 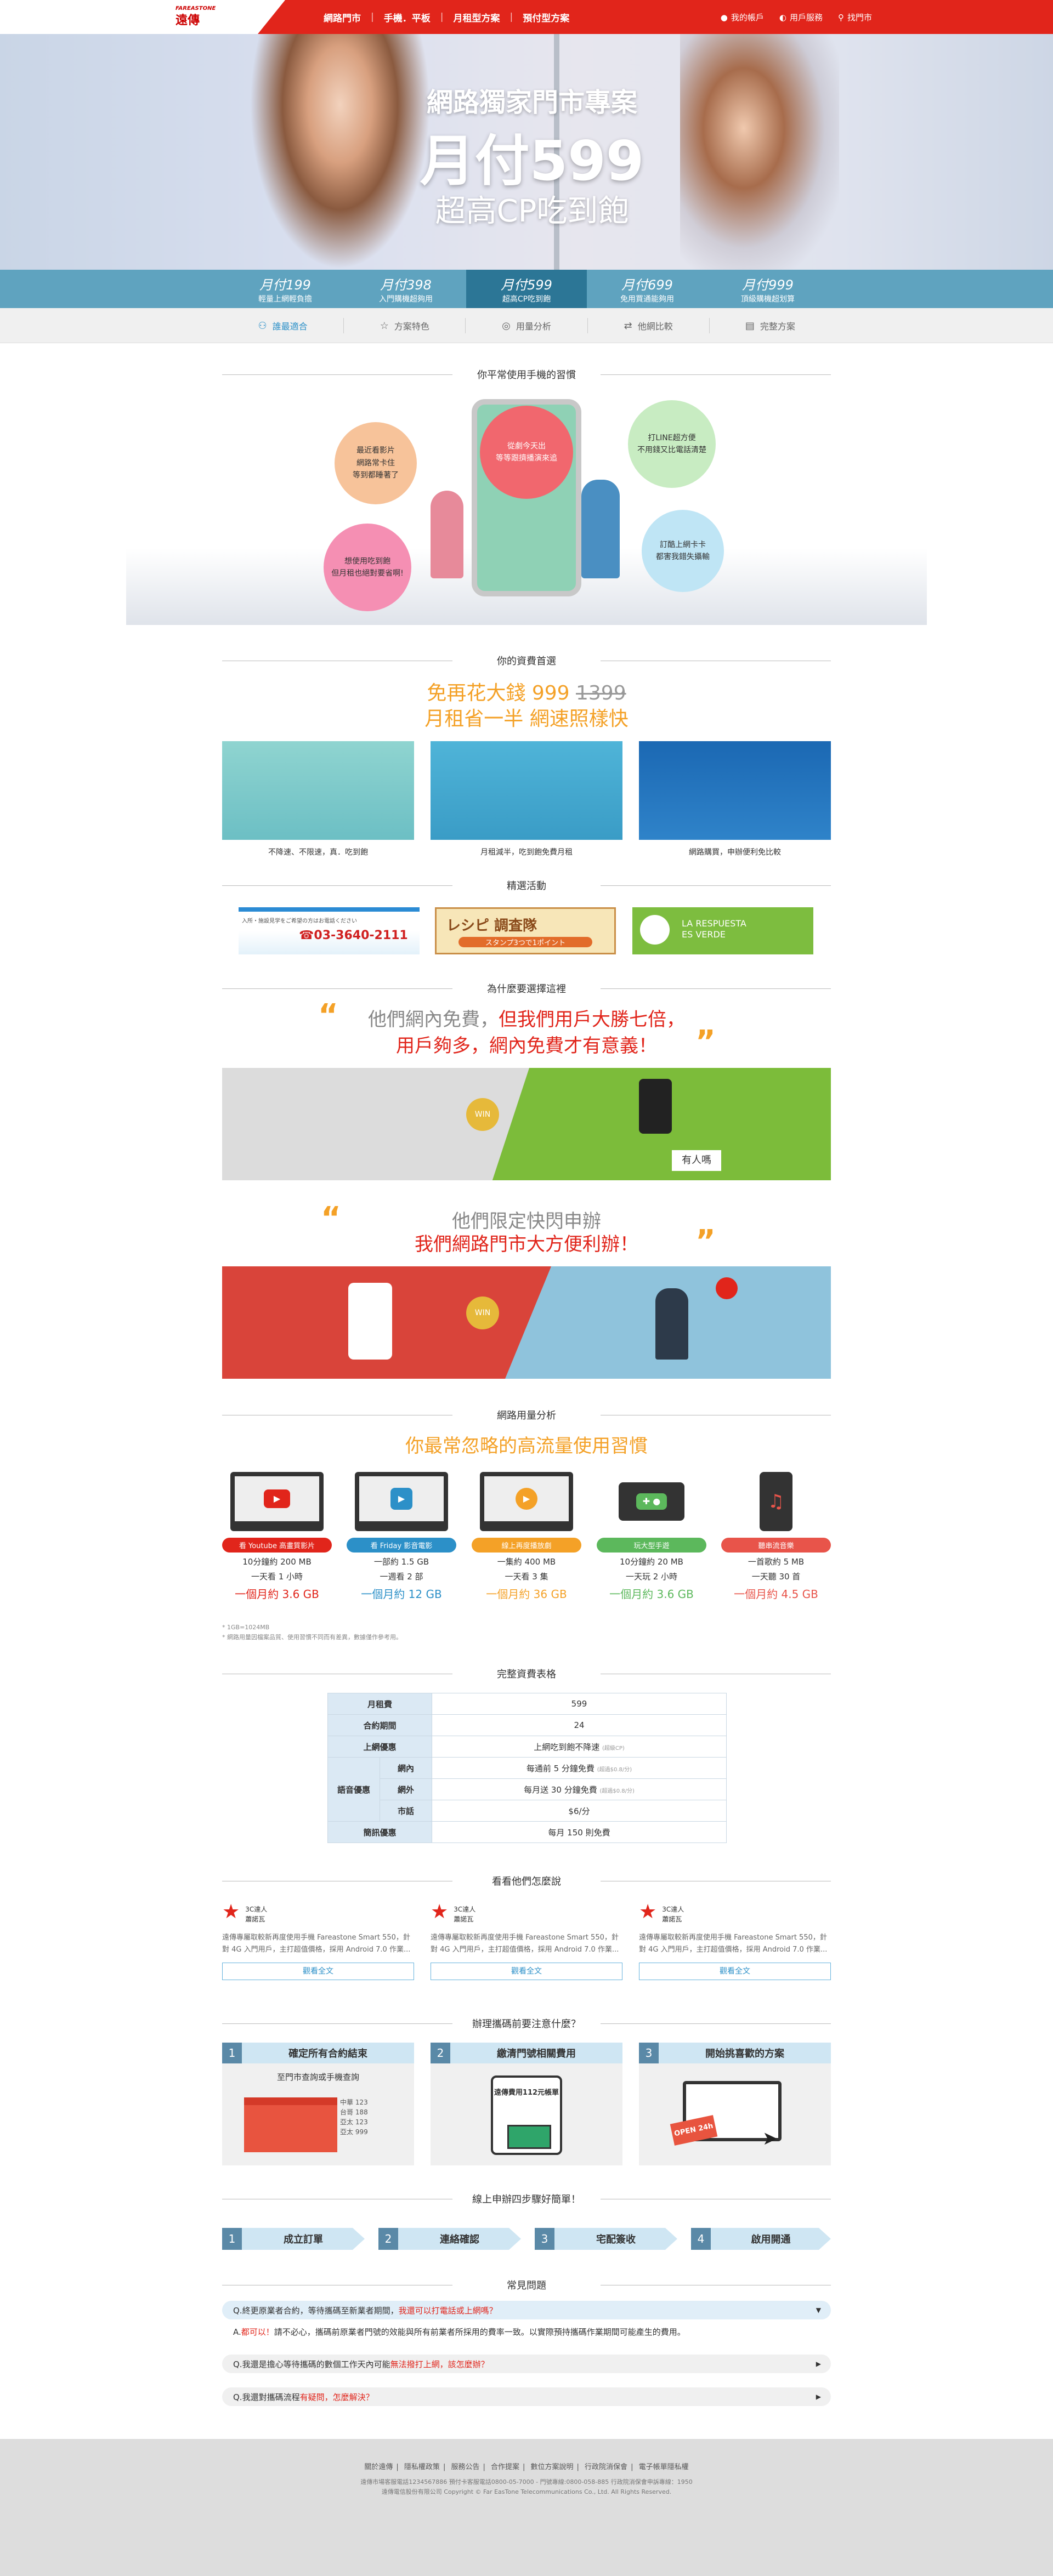 I want to click on sub-tab-full-plan: ▤ 完整方案, so click(x=771, y=325).